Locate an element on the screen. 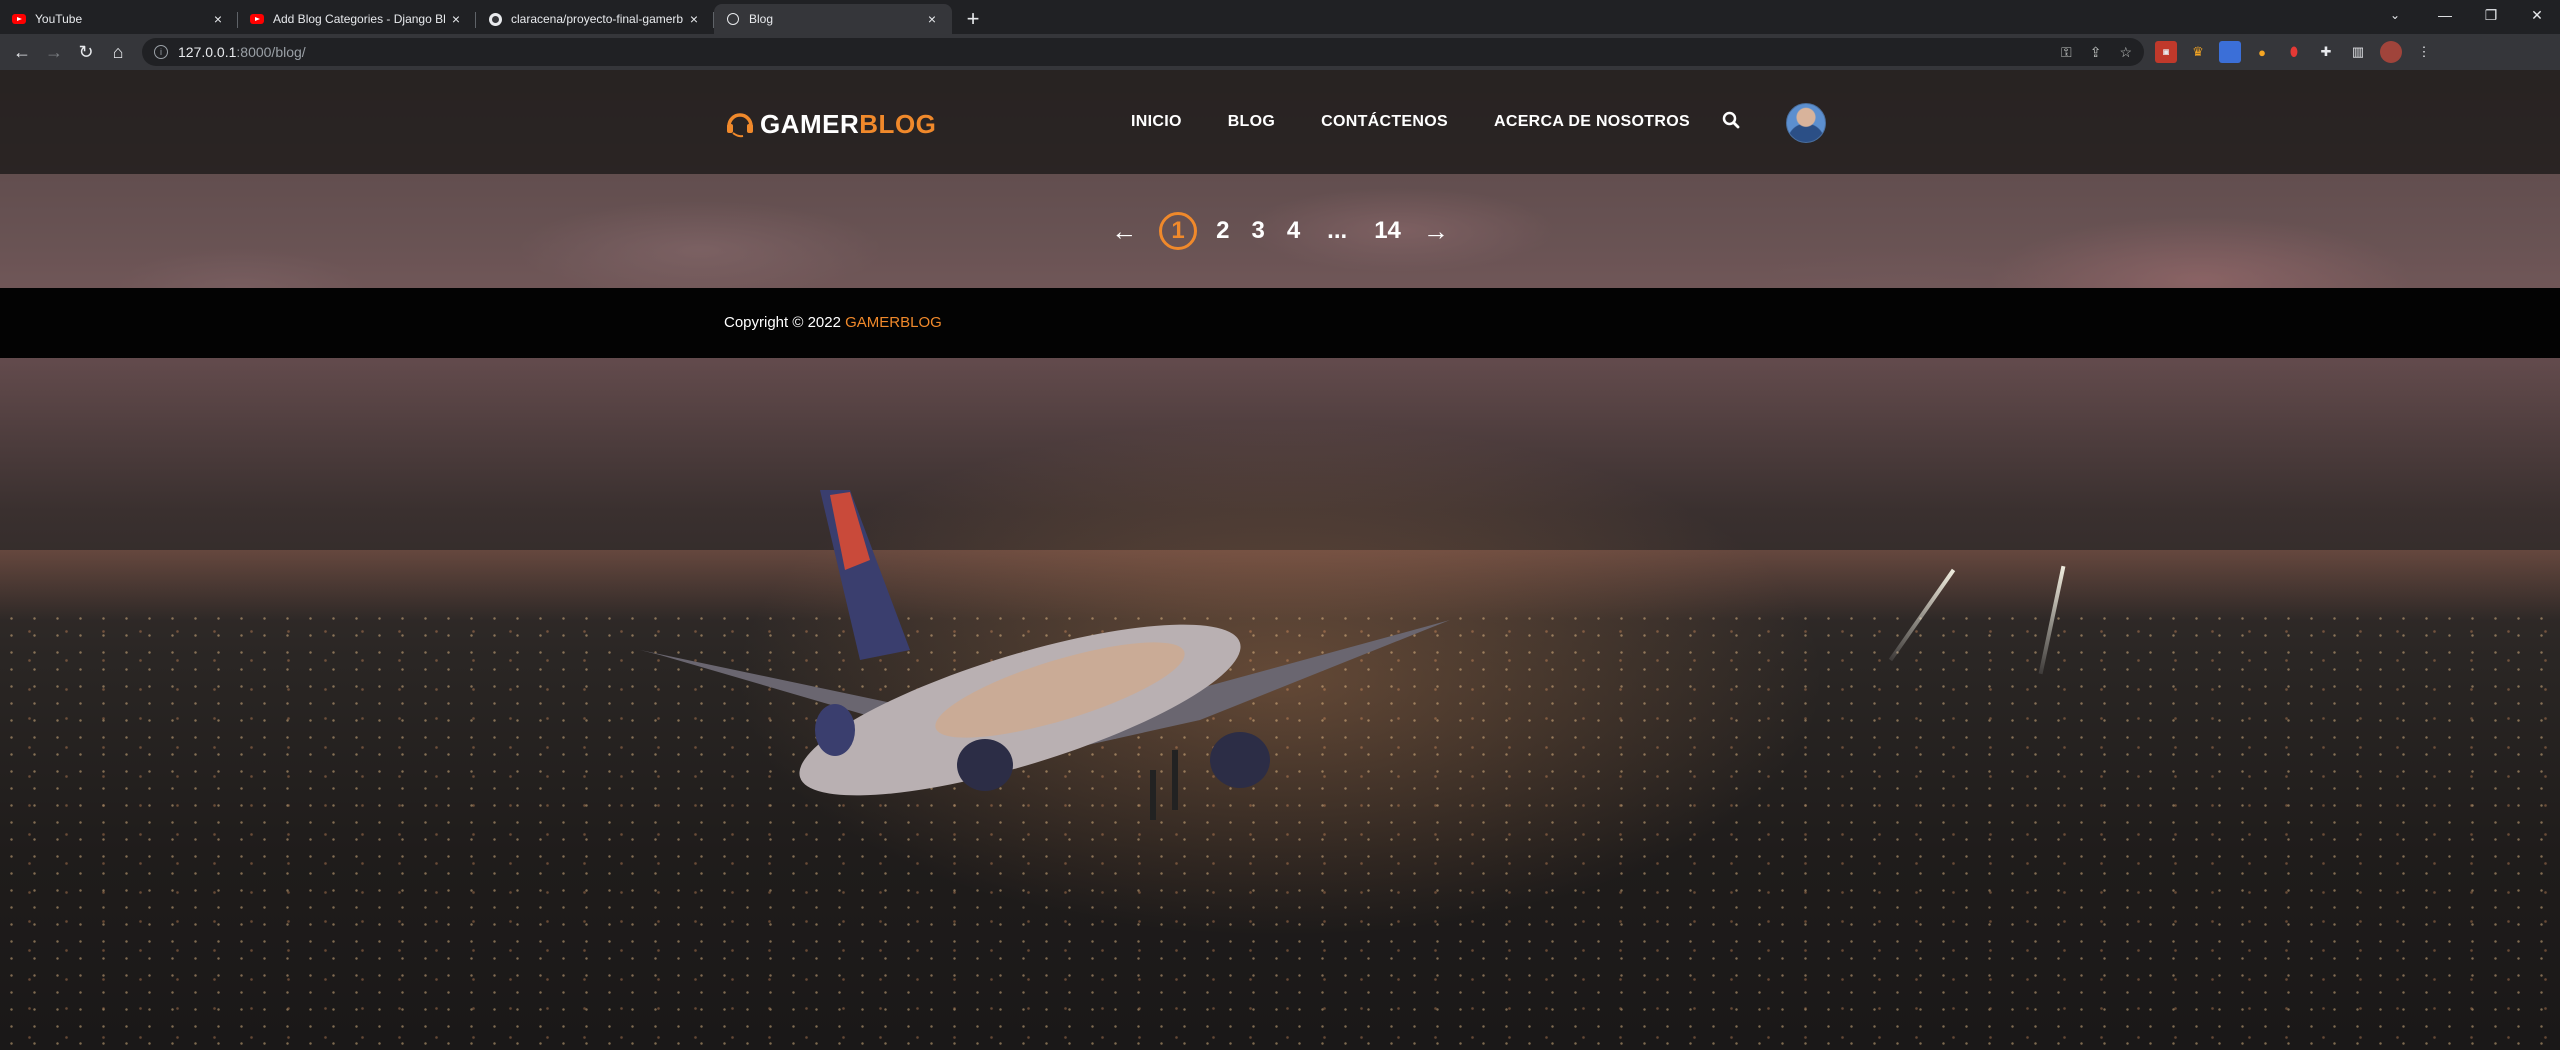 The height and width of the screenshot is (1050, 2560). browser-tab: YouTube × is located at coordinates (119, 19).